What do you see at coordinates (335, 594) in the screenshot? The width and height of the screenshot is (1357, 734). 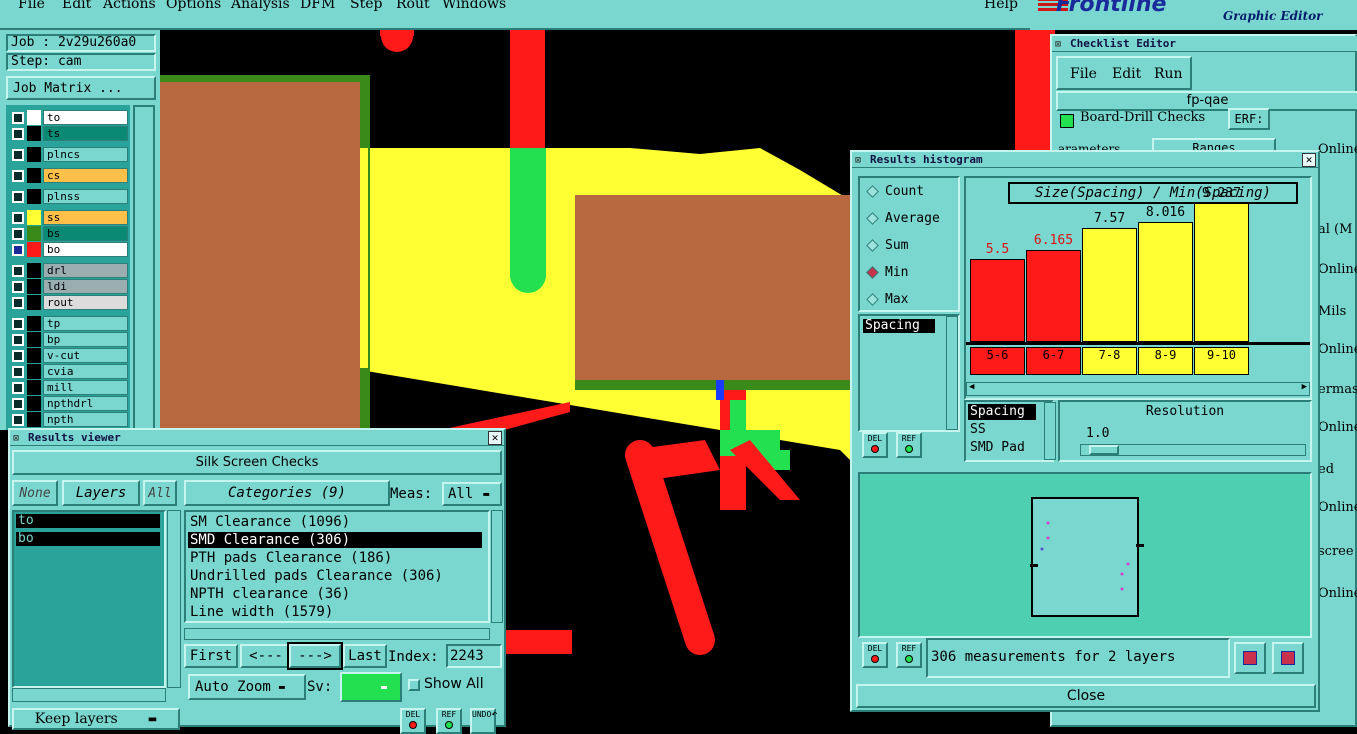 I see `category-item: NPTH clearance (36)` at bounding box center [335, 594].